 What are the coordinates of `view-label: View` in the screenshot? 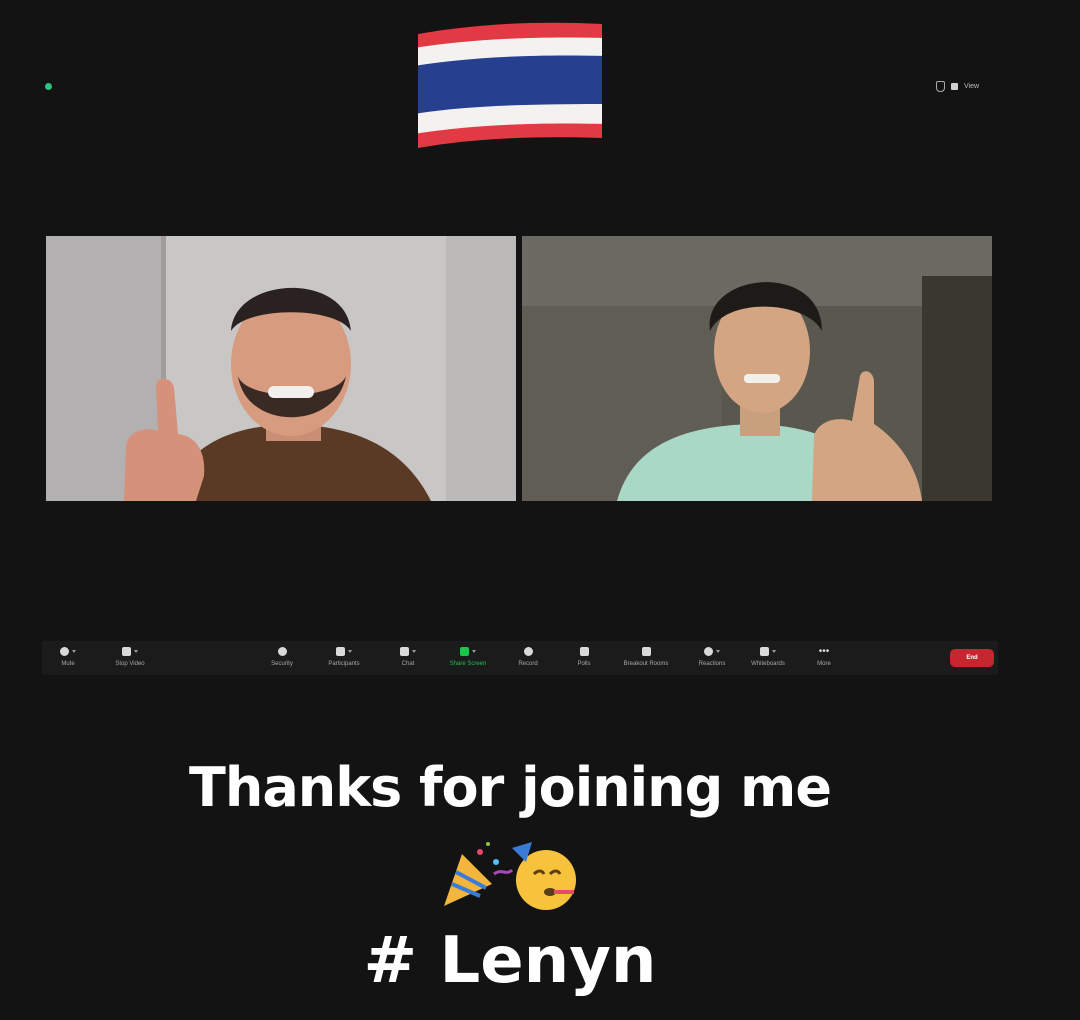 It's located at (972, 86).